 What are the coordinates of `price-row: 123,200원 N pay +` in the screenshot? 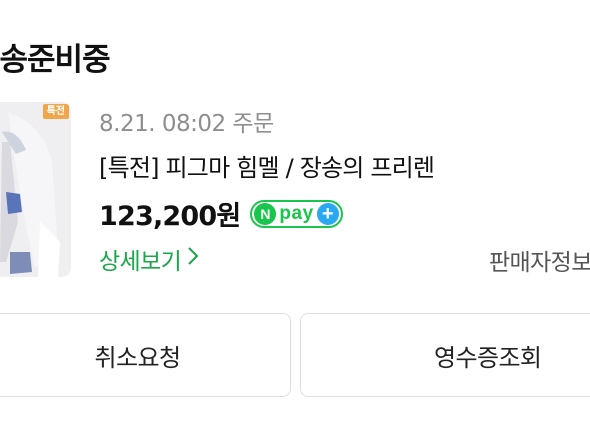 It's located at (221, 213).